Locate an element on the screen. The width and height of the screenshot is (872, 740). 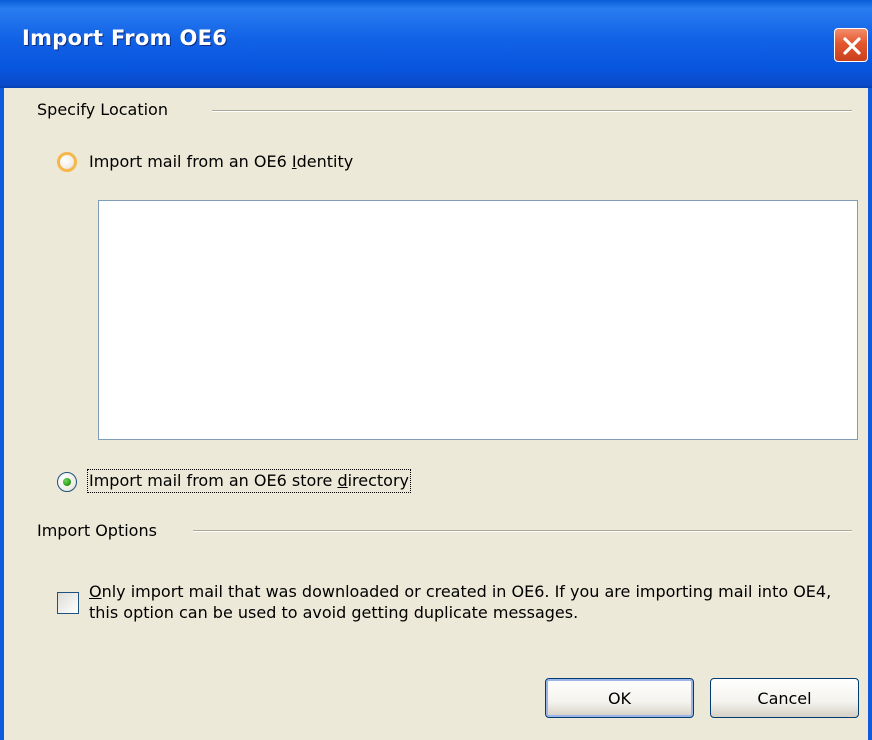
ok-button: OK is located at coordinates (619, 698).